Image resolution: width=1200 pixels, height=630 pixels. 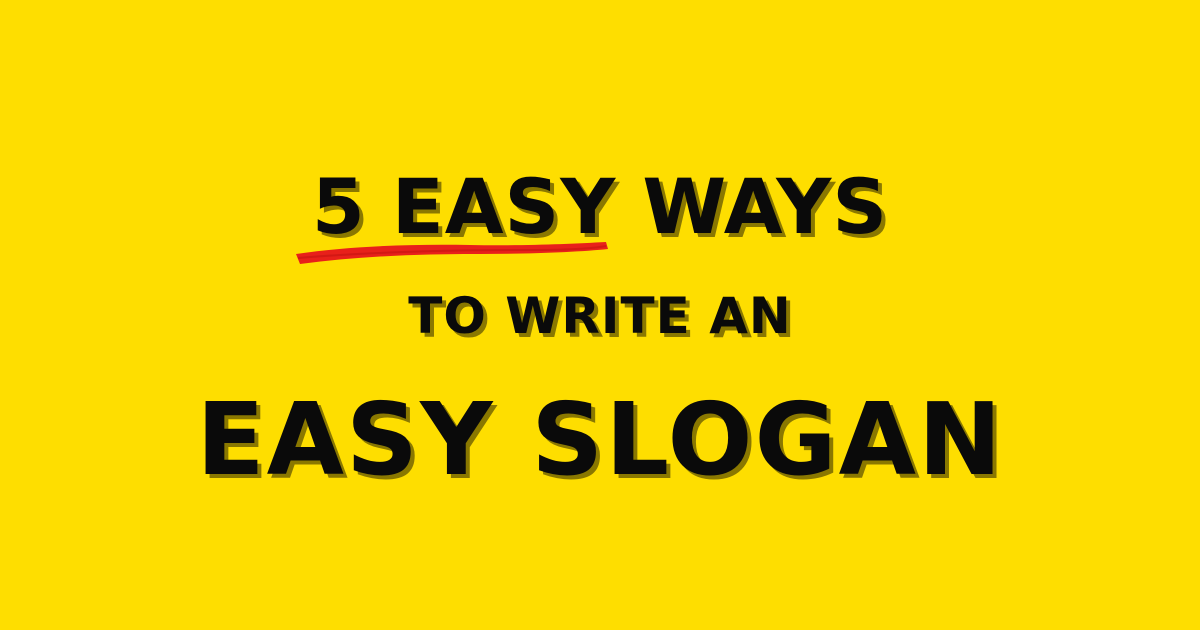 I want to click on headline-line-1: 5 EASY WAYS, so click(x=600, y=207).